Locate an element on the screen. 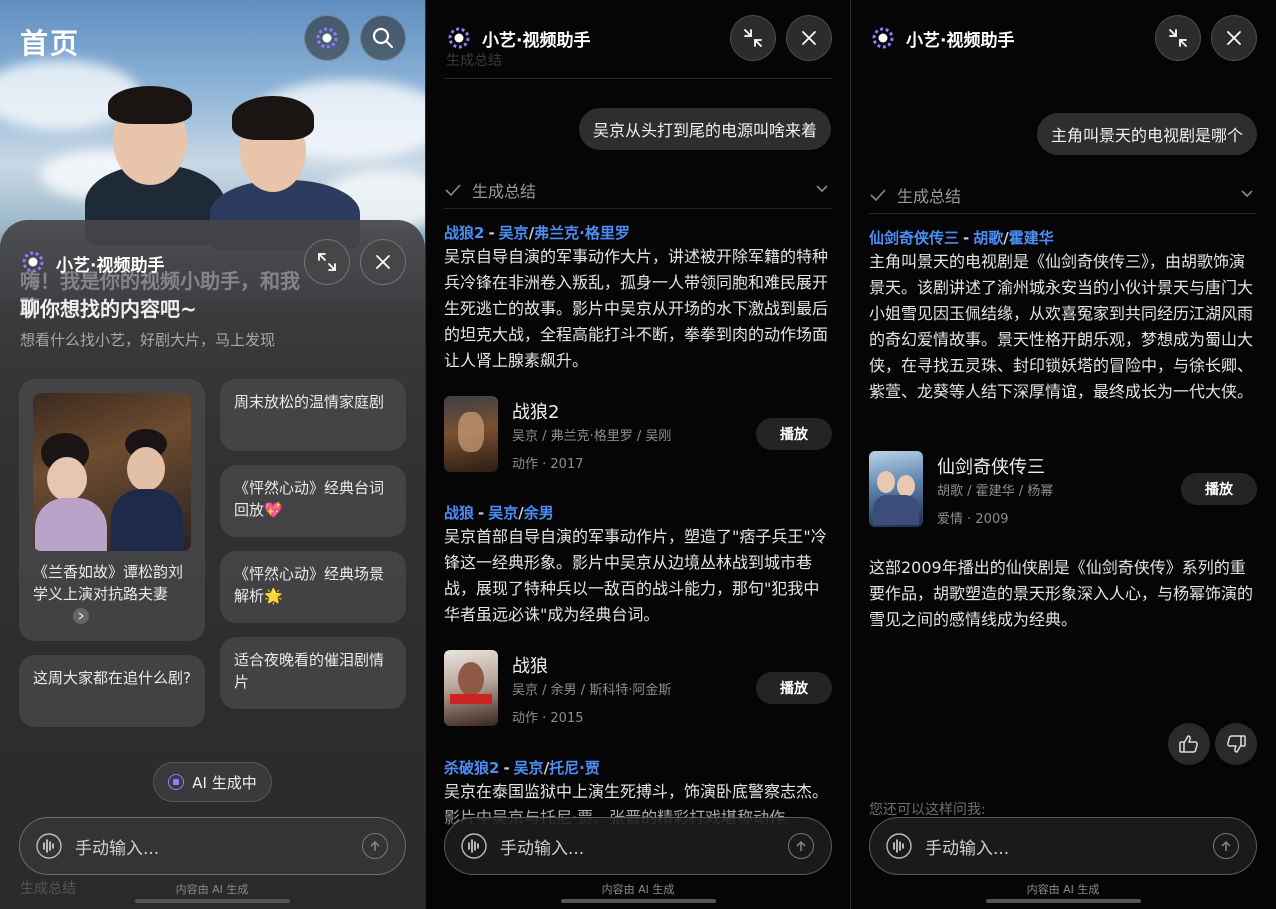  expand-icon is located at coordinates (327, 262).